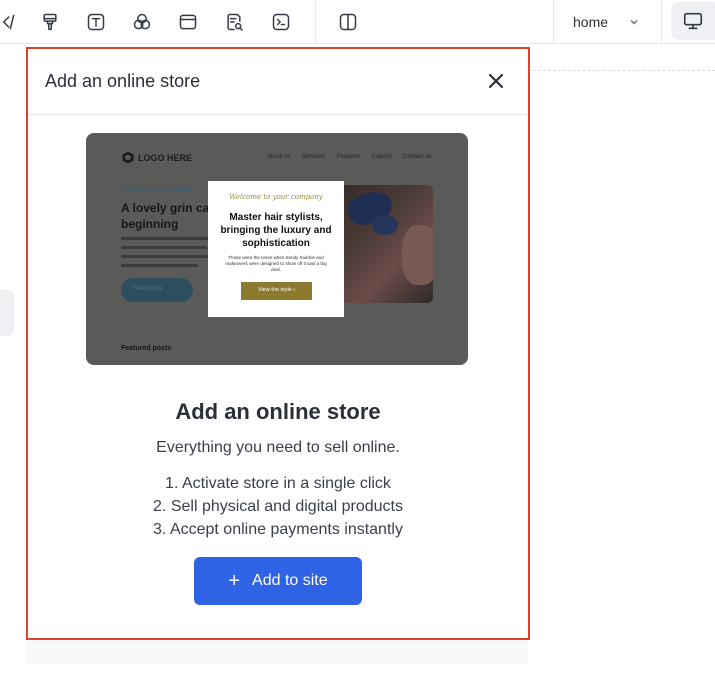 This screenshot has height=675, width=715. Describe the element at coordinates (417, 157) in the screenshot. I see `preview-nav-item: Contact us` at that location.